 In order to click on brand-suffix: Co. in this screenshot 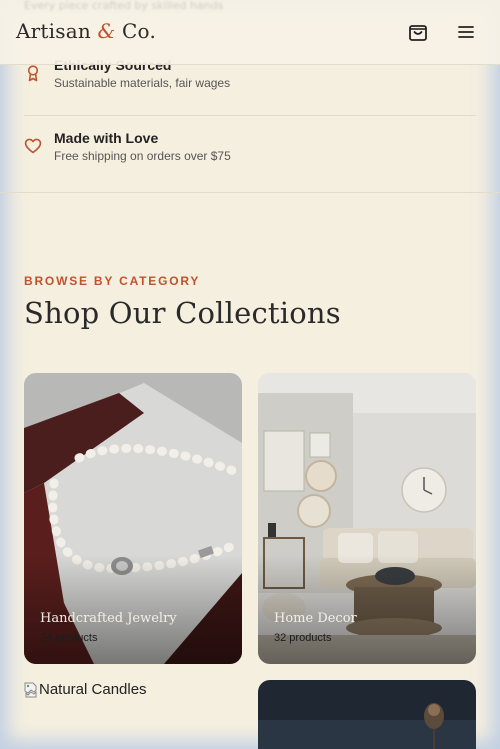, I will do `click(139, 31)`.